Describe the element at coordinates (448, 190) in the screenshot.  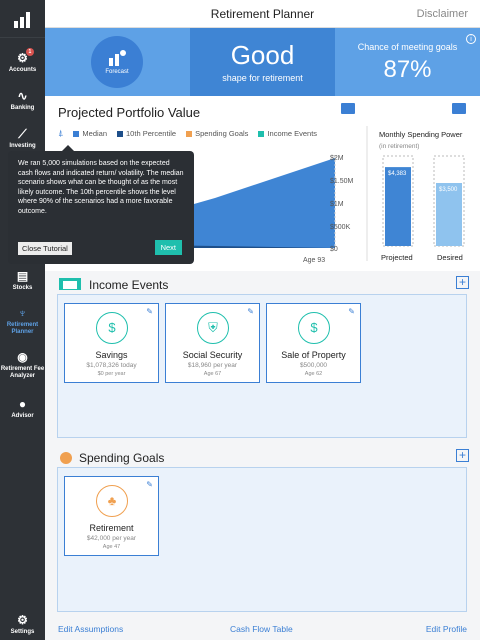
I see `bar-value-label: $3,500` at that location.